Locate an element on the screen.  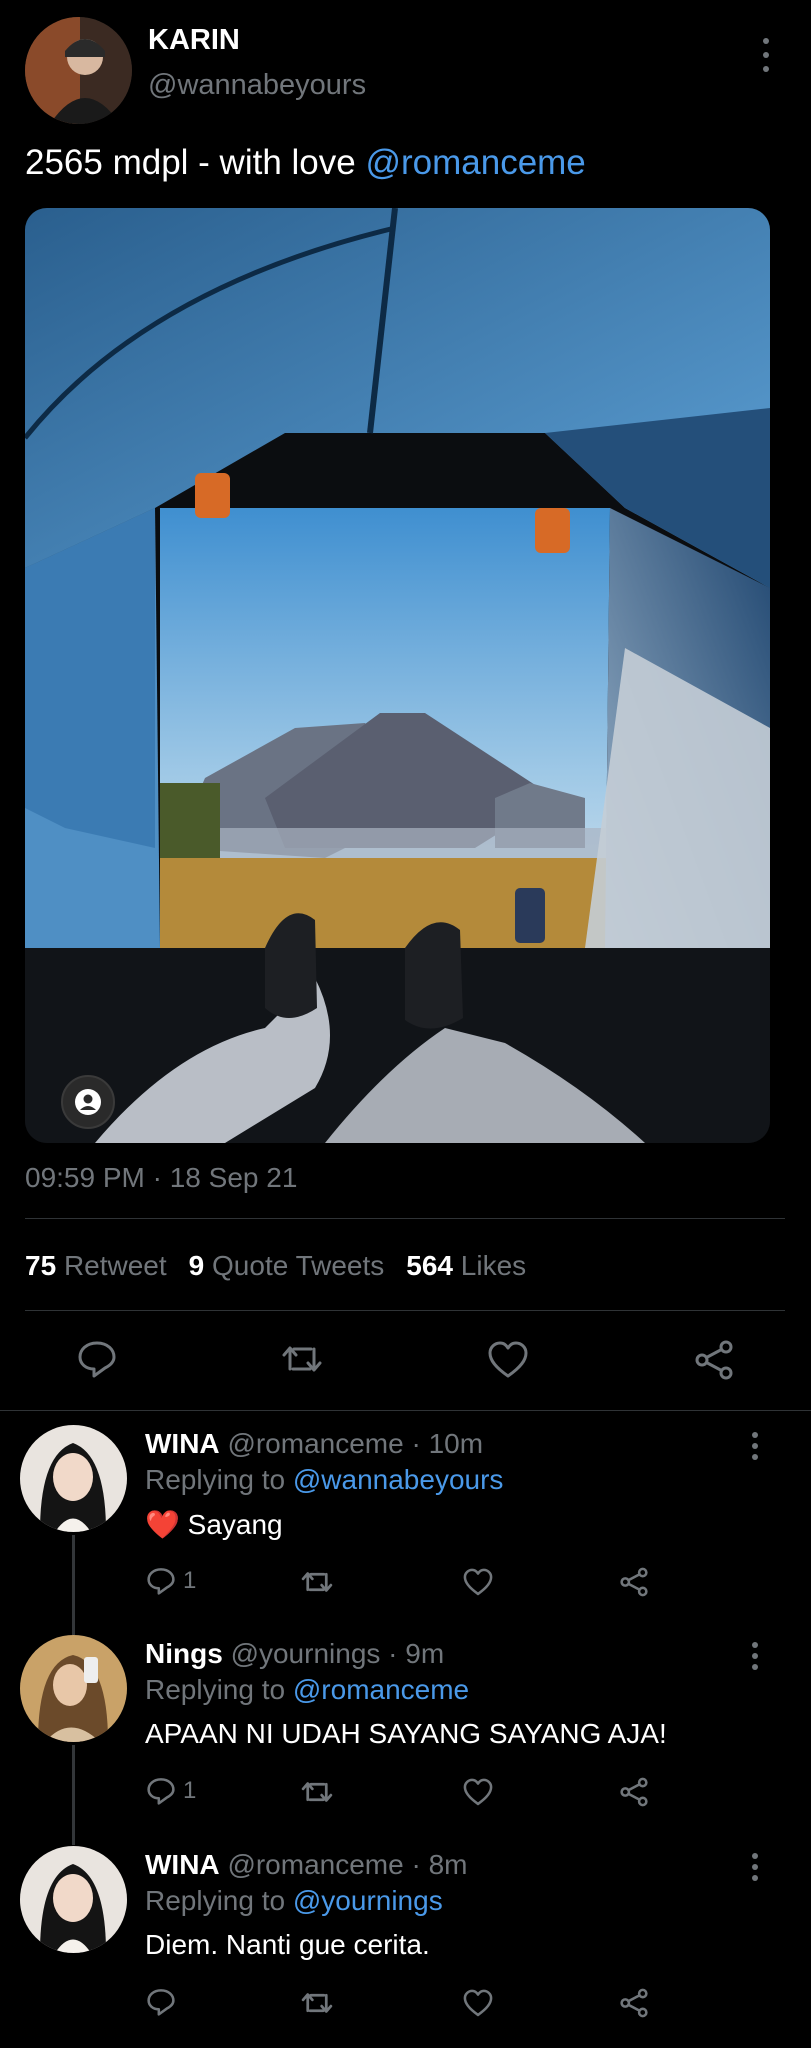
likes-stat: 564 Likes is located at coordinates (466, 1265).